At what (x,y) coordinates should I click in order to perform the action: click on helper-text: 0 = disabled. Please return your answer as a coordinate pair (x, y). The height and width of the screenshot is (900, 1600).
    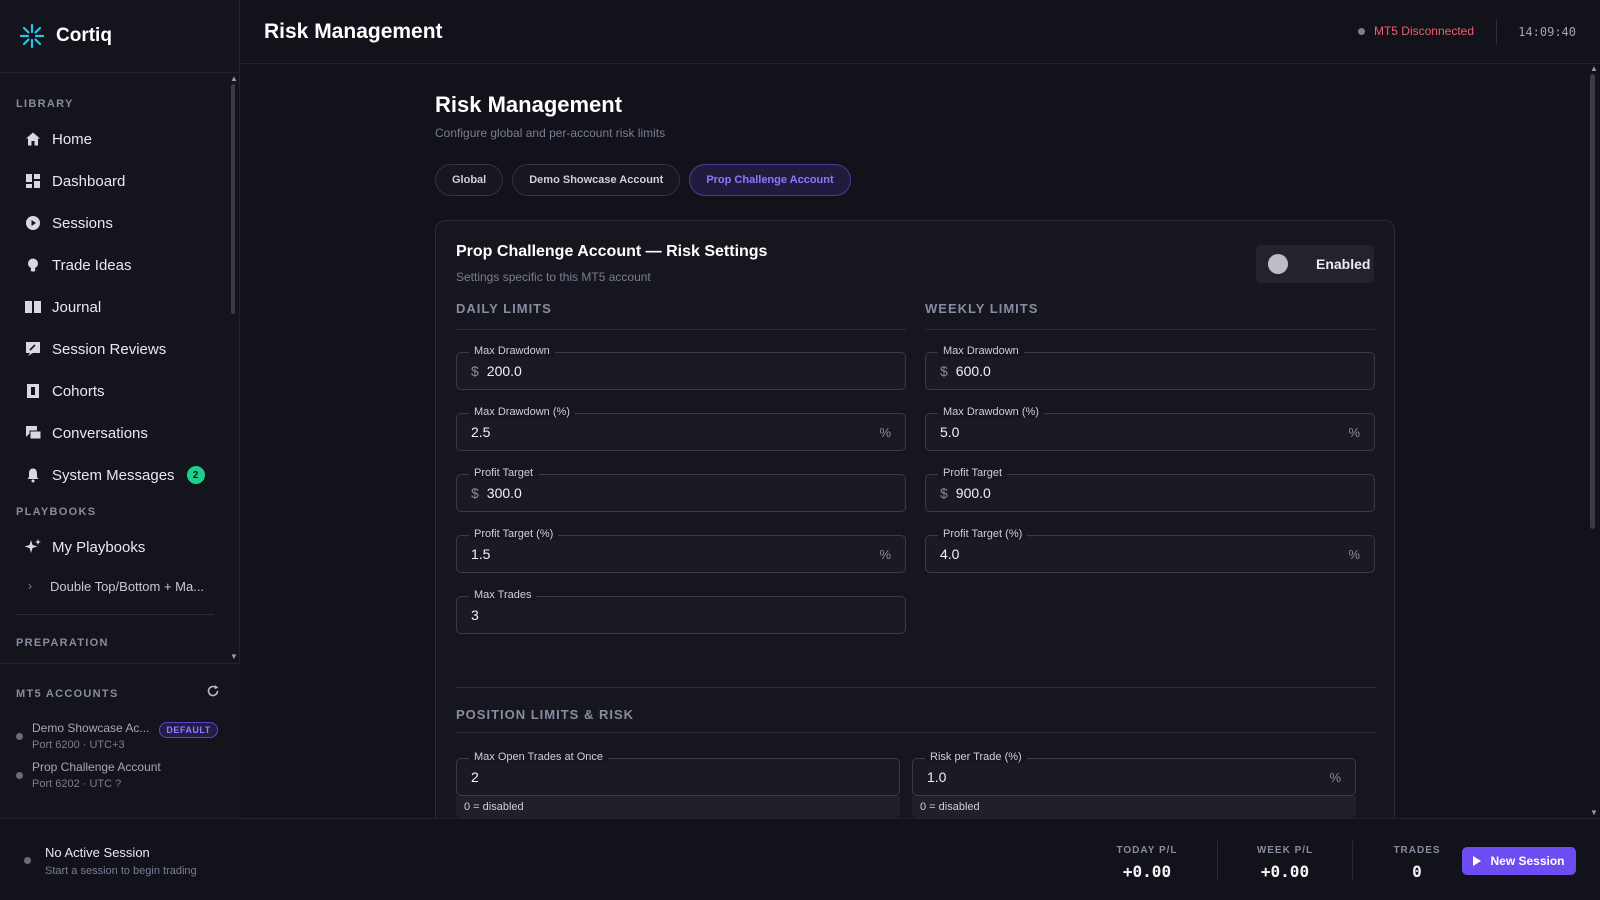
    Looking at the image, I should click on (678, 807).